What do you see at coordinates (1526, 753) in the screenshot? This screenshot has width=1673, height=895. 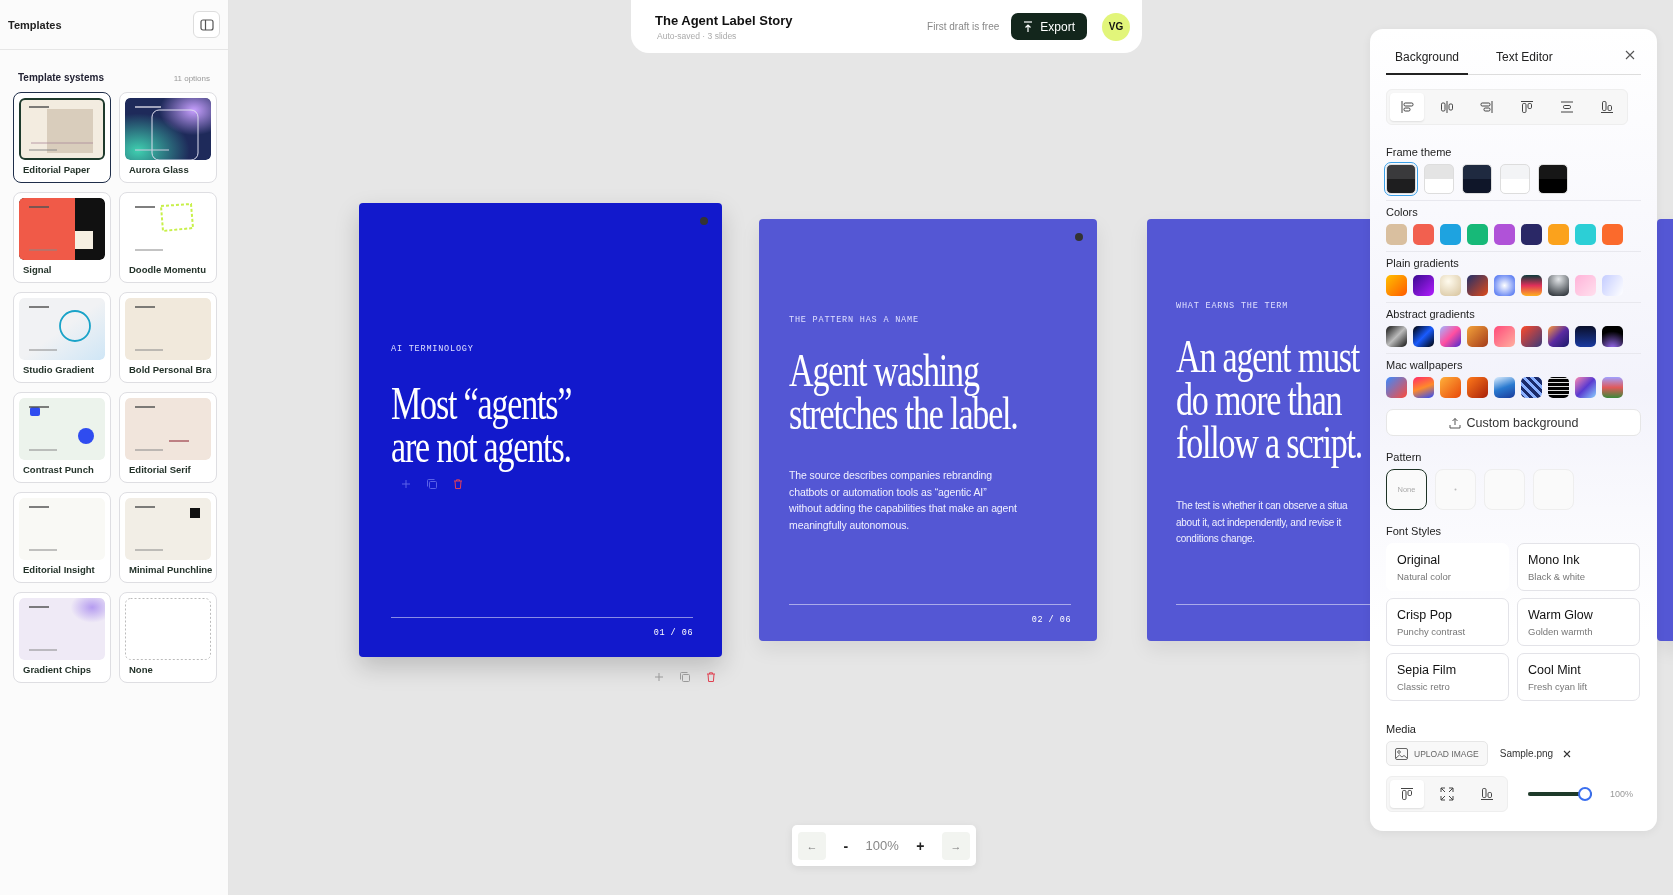 I see `file-name: Sample.png` at bounding box center [1526, 753].